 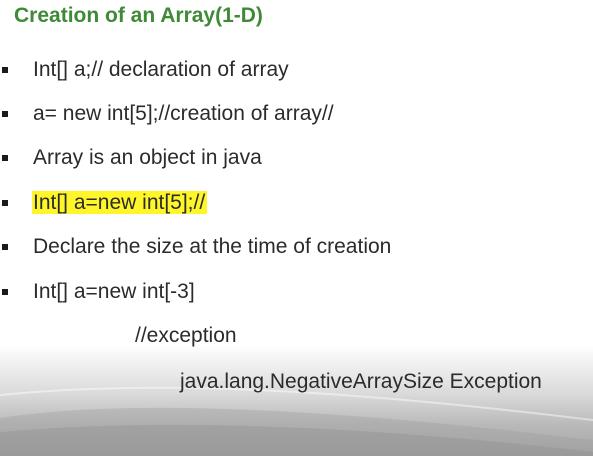 I want to click on bullet-item: Int[] a;// declaration of array, so click(x=296, y=70).